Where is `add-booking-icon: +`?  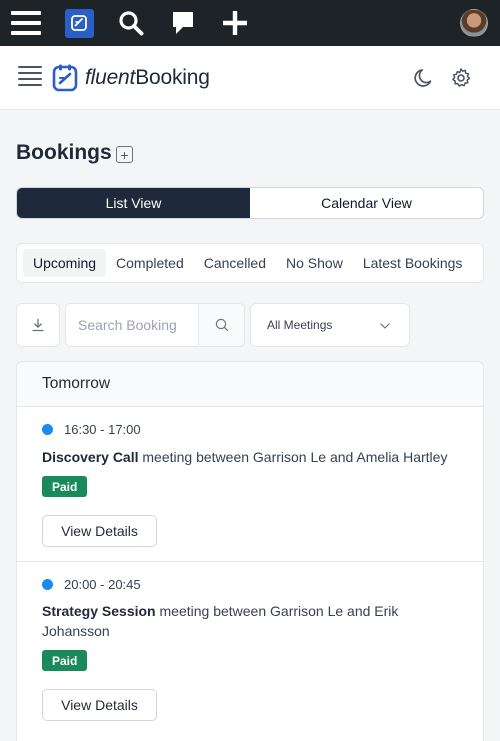
add-booking-icon: + is located at coordinates (124, 154).